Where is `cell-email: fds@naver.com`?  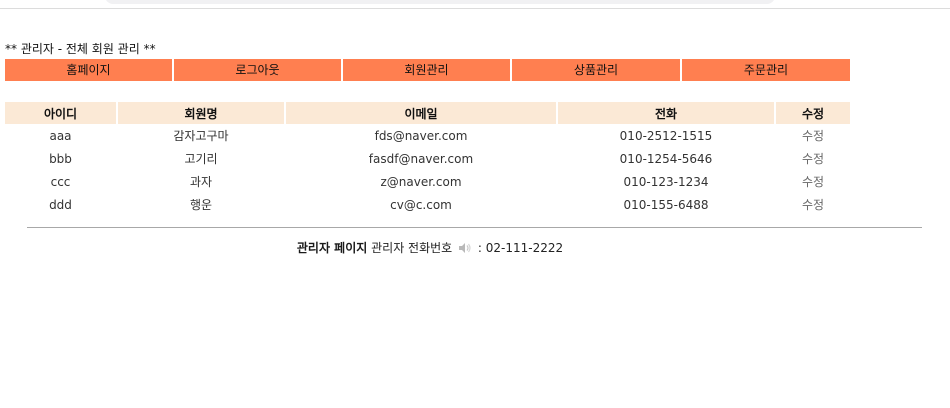
cell-email: fds@naver.com is located at coordinates (421, 135).